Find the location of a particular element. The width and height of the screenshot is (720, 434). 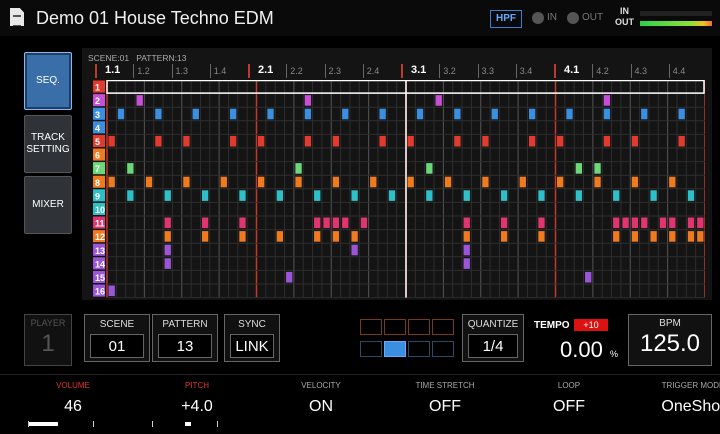

hpf-button: HPF is located at coordinates (506, 19).